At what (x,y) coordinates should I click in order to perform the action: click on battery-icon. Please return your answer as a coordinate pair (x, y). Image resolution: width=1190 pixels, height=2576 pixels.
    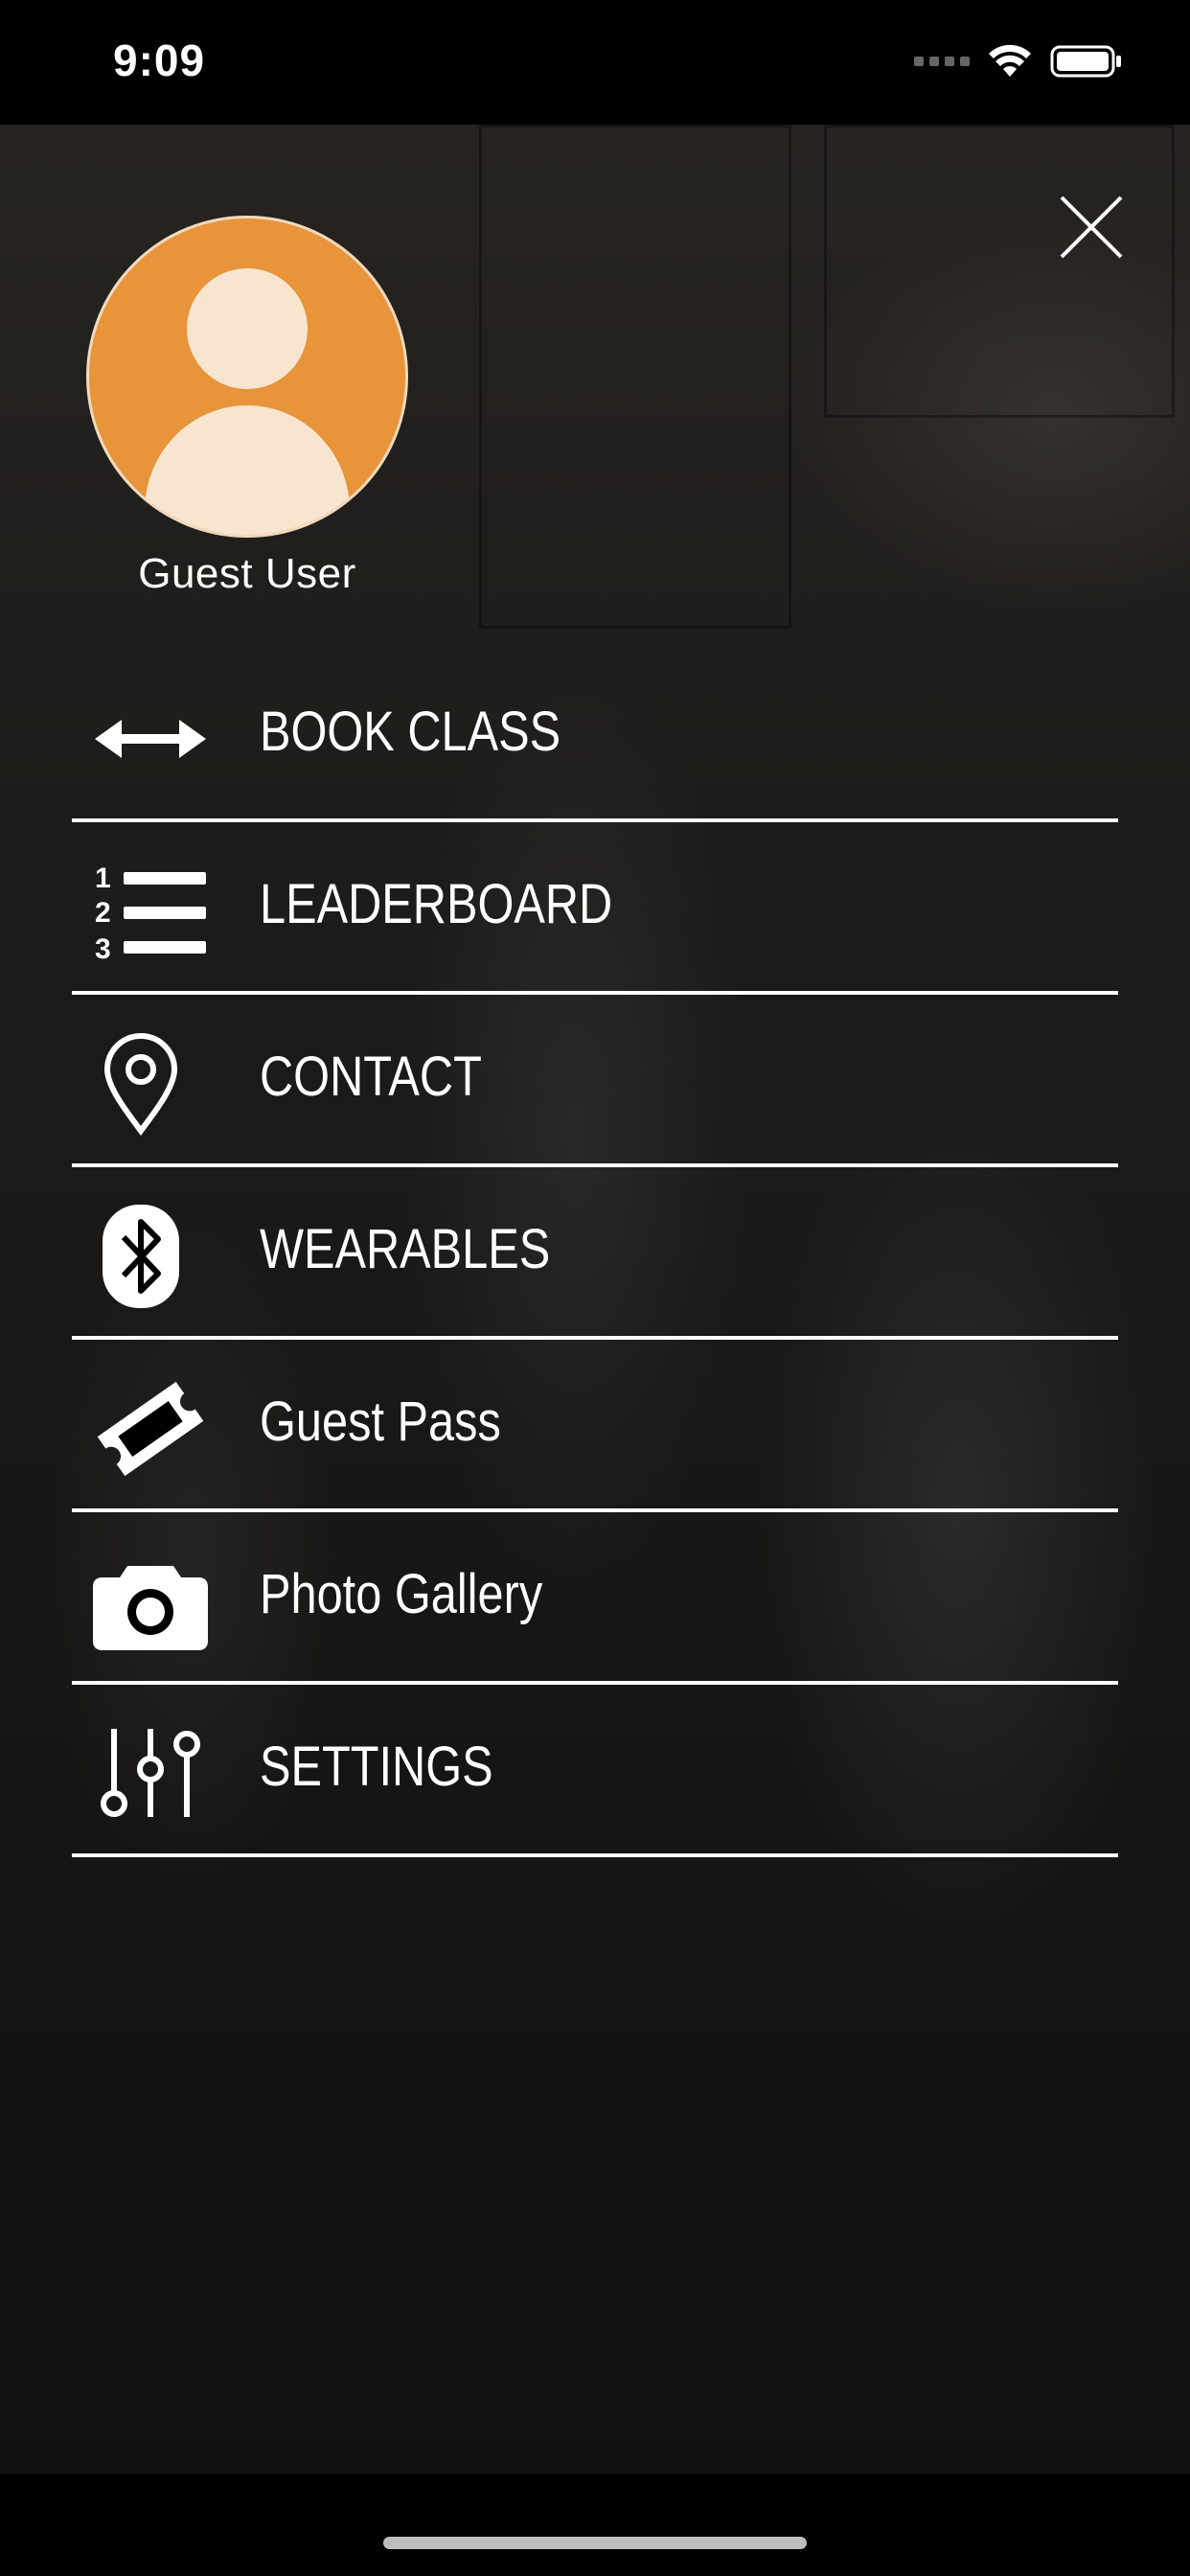
    Looking at the image, I should click on (1085, 62).